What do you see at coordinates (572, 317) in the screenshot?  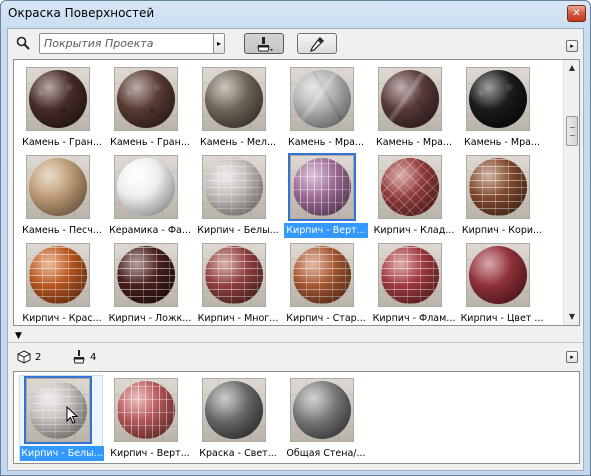 I see `scroll-down-arrow: ▼` at bounding box center [572, 317].